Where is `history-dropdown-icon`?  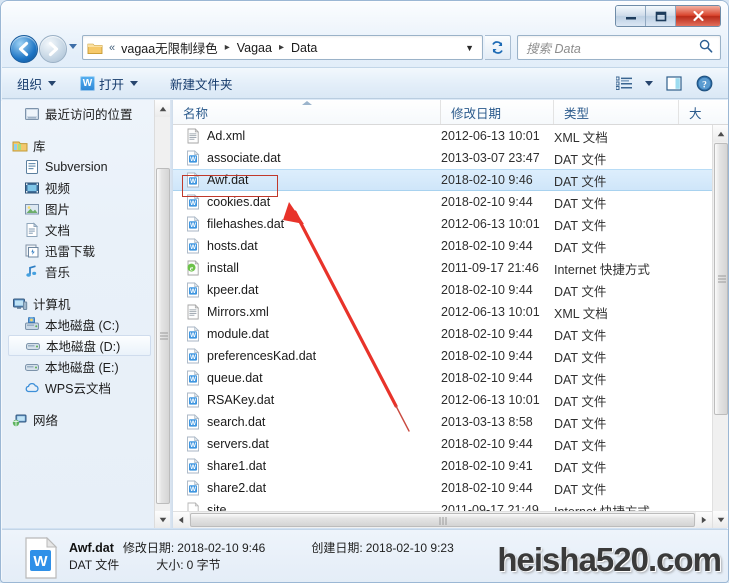 history-dropdown-icon is located at coordinates (73, 46).